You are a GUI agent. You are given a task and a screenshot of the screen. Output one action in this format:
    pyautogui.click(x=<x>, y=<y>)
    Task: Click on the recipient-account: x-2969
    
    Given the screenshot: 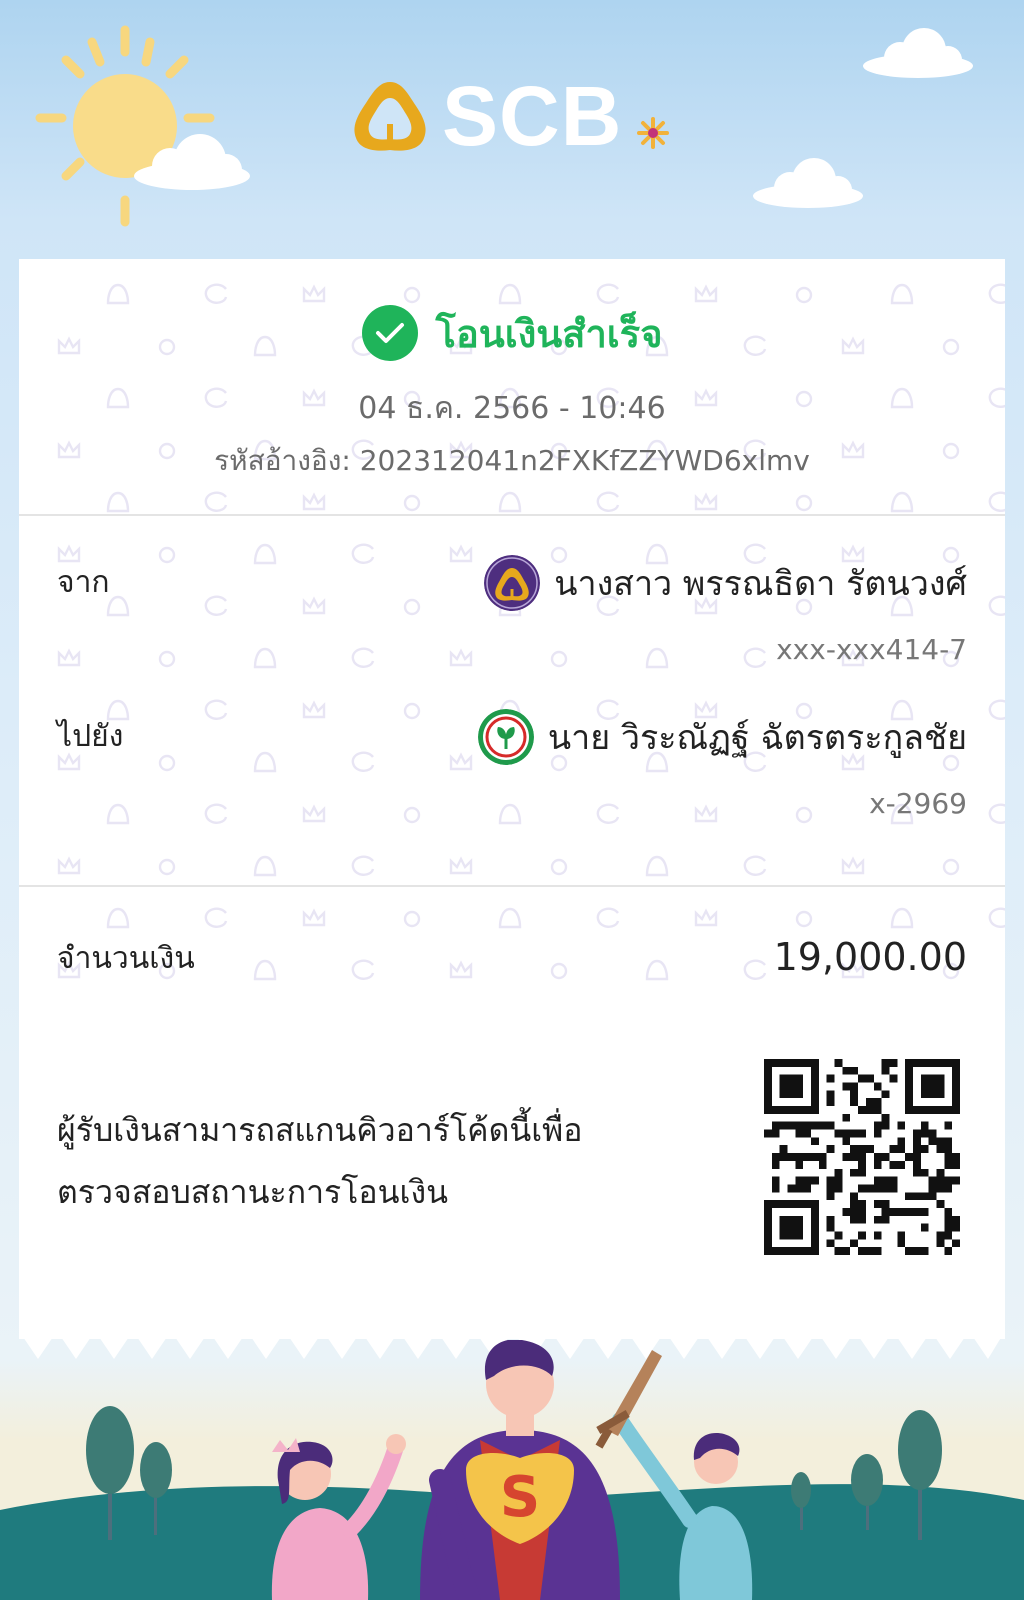 What is the action you would take?
    pyautogui.click(x=918, y=803)
    